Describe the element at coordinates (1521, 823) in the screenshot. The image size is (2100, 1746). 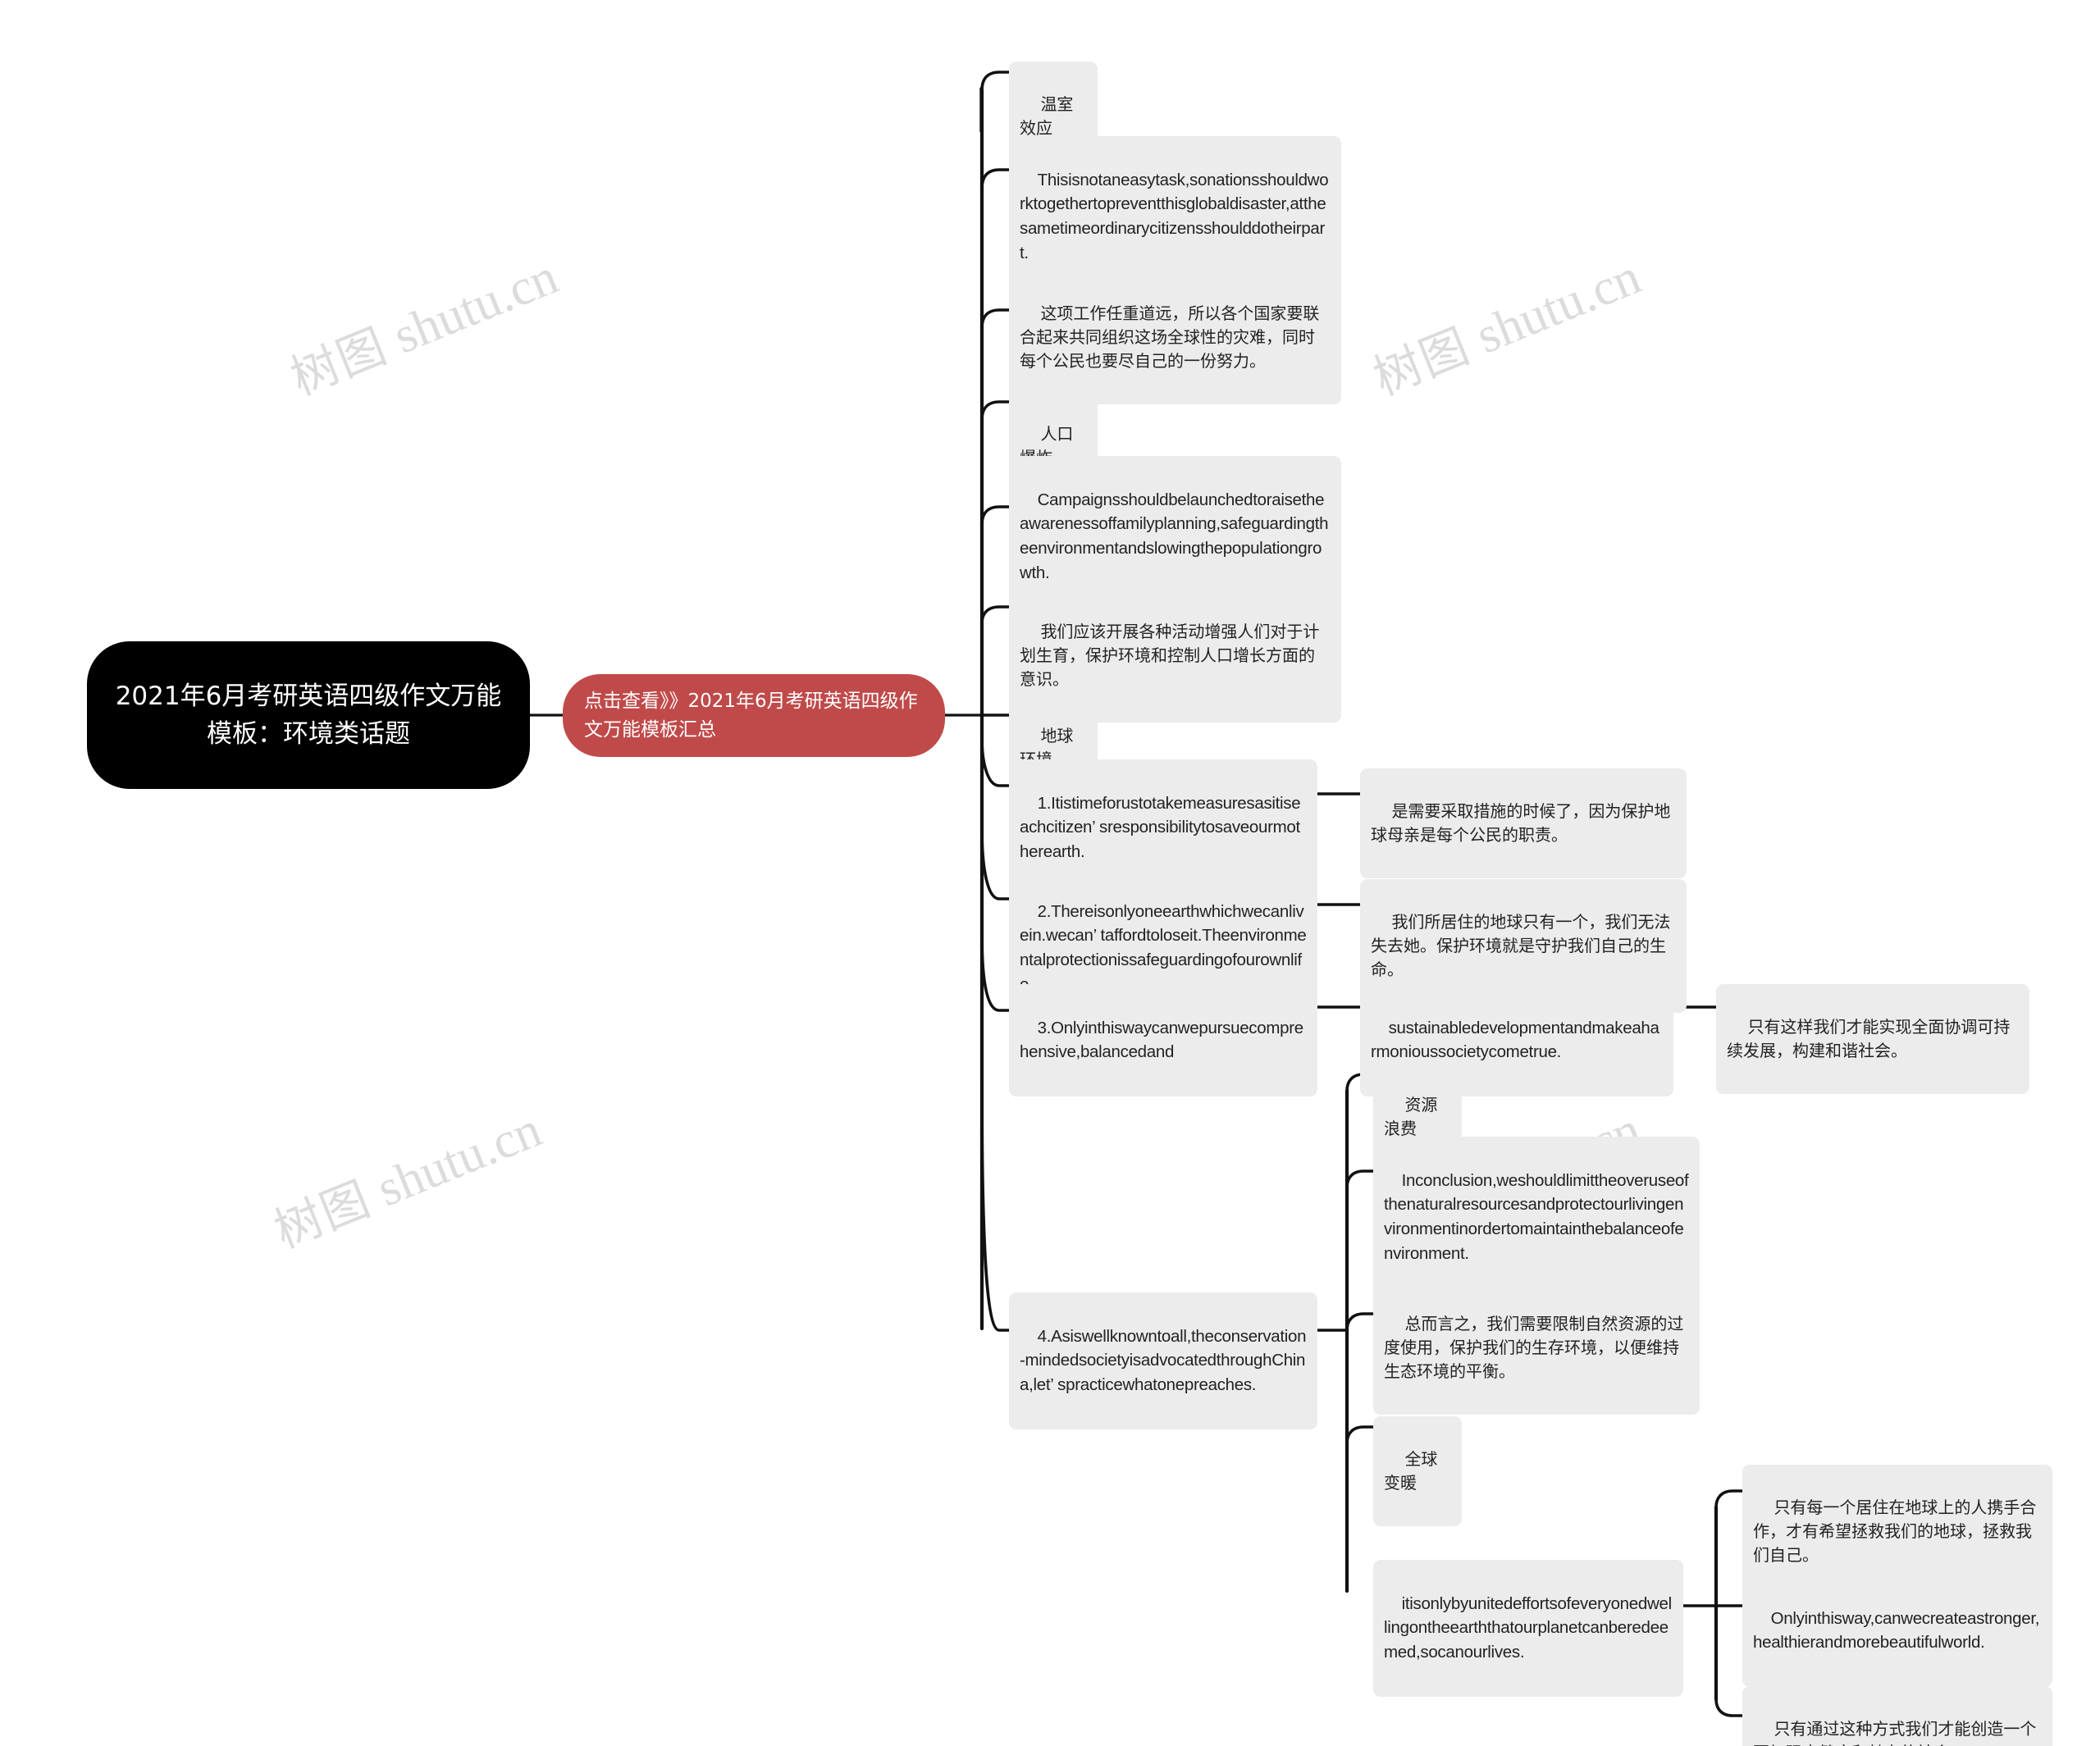
I see `node-label: 是需要采取措施的时候了，因为保护地球母亲是每个公民的职责。` at that location.